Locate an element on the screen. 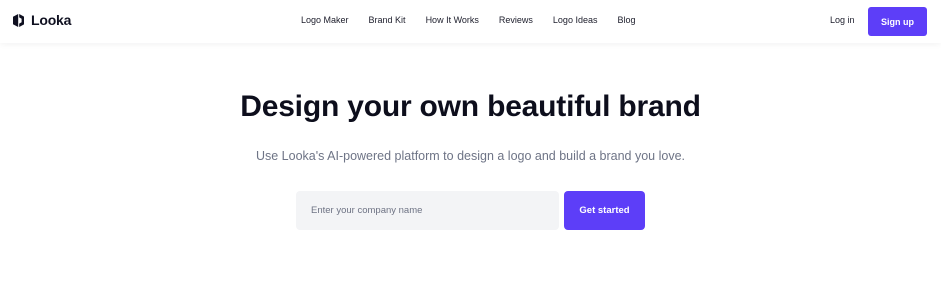  company-name-form: Get started is located at coordinates (470, 210).